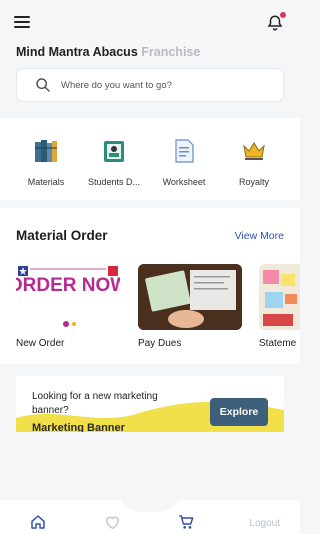 The image size is (320, 534). What do you see at coordinates (114, 151) in the screenshot?
I see `student-id-icon` at bounding box center [114, 151].